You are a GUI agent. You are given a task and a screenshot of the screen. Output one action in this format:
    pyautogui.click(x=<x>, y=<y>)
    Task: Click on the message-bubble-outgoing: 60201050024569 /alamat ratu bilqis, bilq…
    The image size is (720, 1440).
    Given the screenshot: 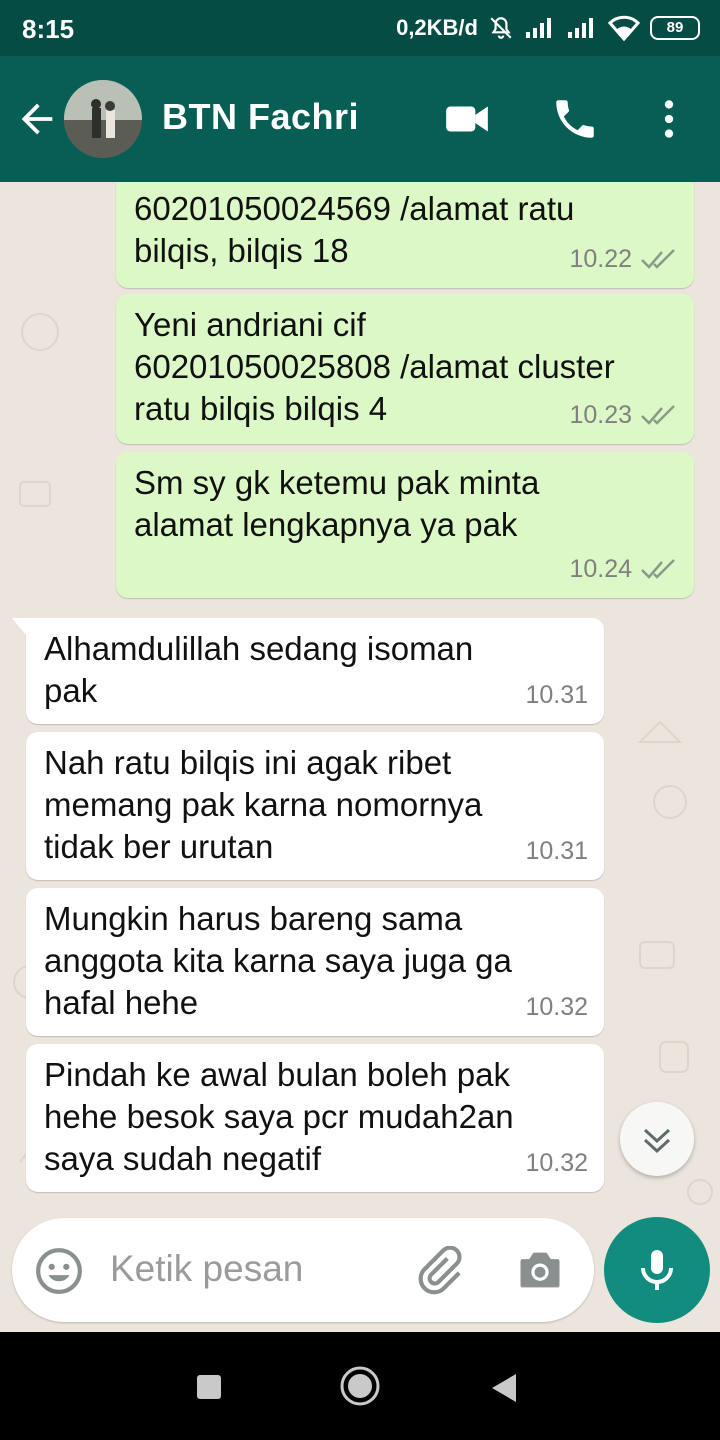 What is the action you would take?
    pyautogui.click(x=405, y=235)
    